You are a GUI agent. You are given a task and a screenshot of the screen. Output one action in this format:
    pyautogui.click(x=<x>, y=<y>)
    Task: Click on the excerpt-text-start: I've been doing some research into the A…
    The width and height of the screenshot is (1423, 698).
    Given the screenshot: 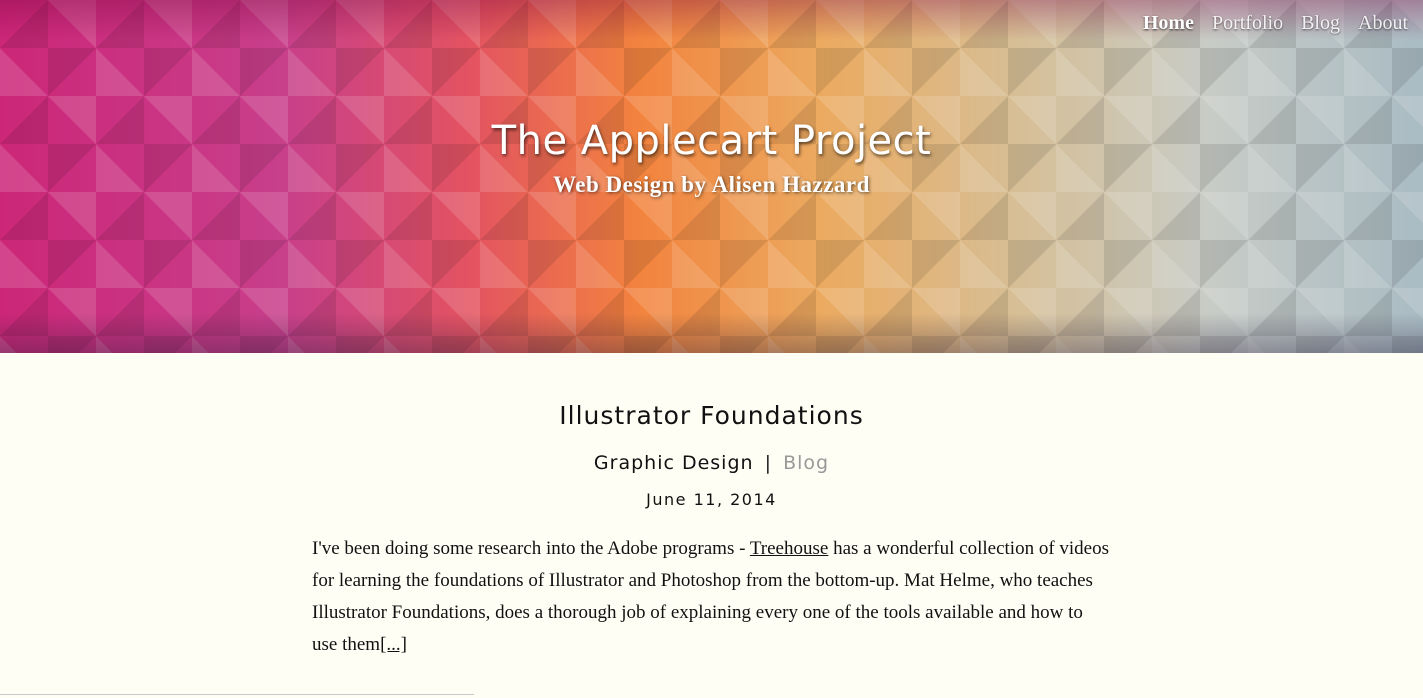 What is the action you would take?
    pyautogui.click(x=531, y=548)
    